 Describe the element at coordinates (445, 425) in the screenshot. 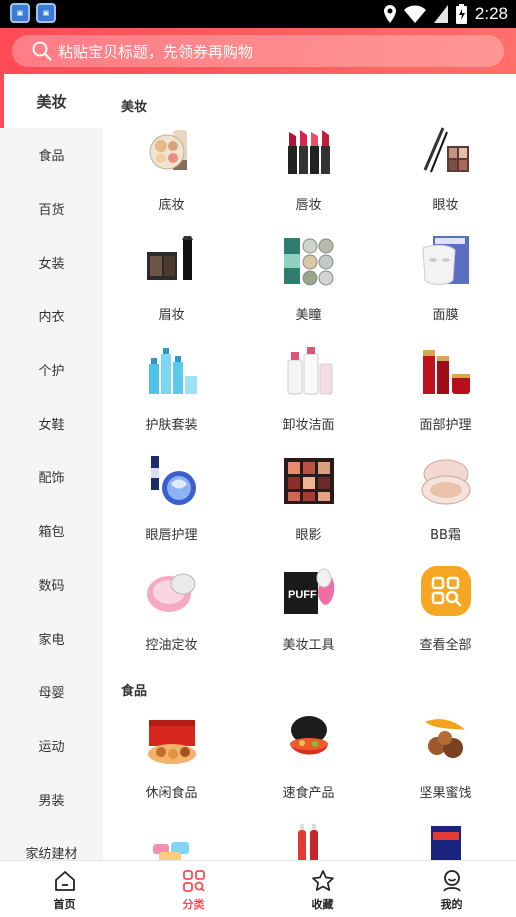

I see `category-item-label: 面部护理` at that location.